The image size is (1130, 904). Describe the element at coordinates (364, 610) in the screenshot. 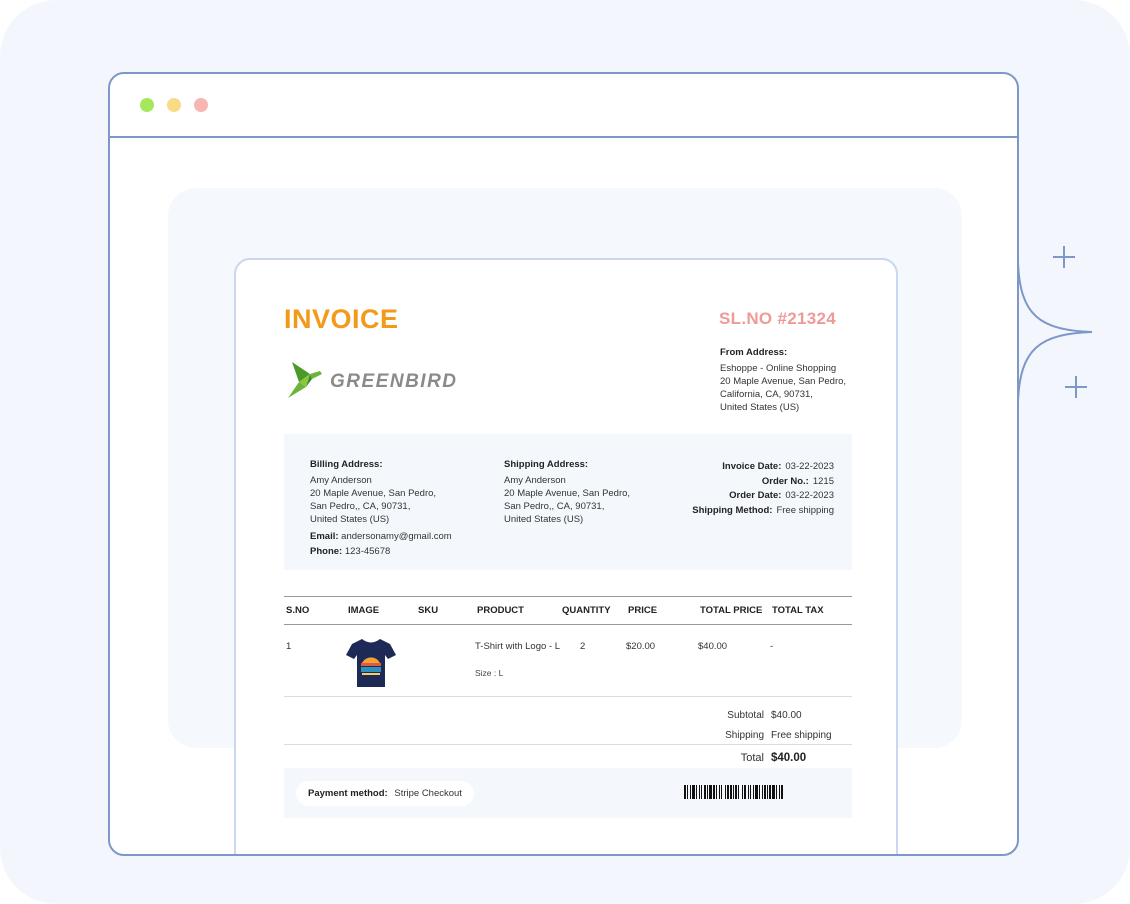

I see `column-header: IMAGE` at that location.